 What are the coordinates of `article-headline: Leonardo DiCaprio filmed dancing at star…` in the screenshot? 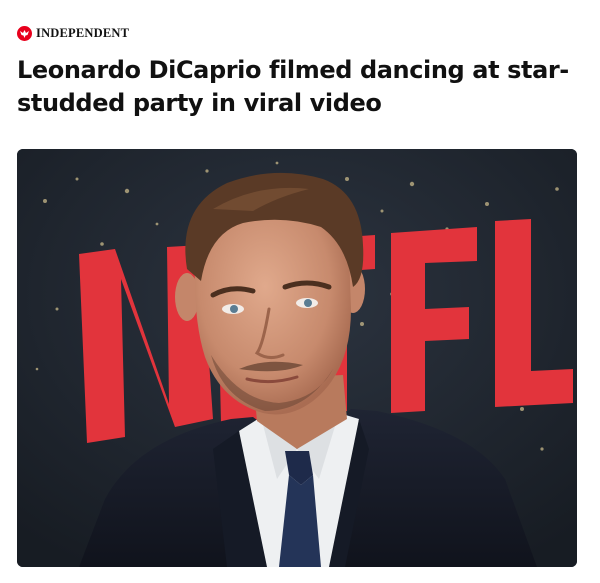 It's located at (300, 87).